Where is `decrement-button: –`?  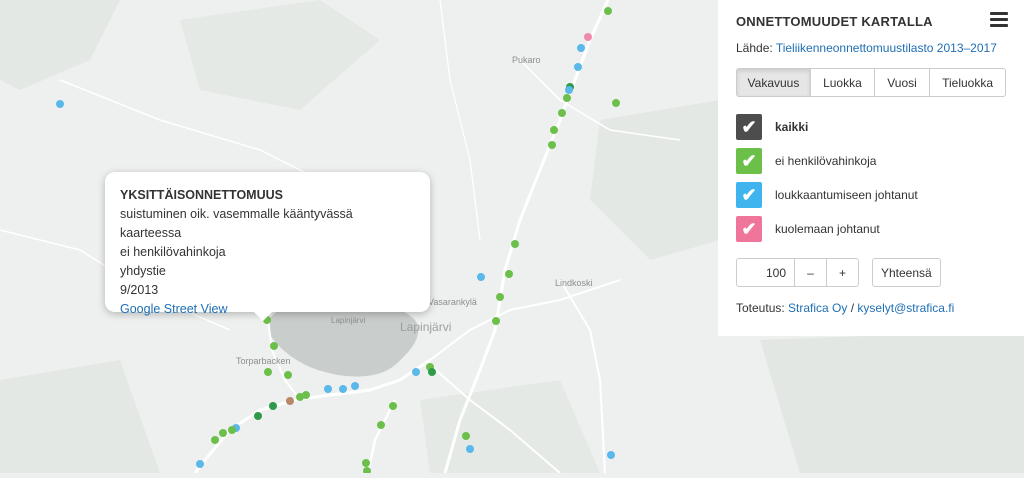 decrement-button: – is located at coordinates (811, 272).